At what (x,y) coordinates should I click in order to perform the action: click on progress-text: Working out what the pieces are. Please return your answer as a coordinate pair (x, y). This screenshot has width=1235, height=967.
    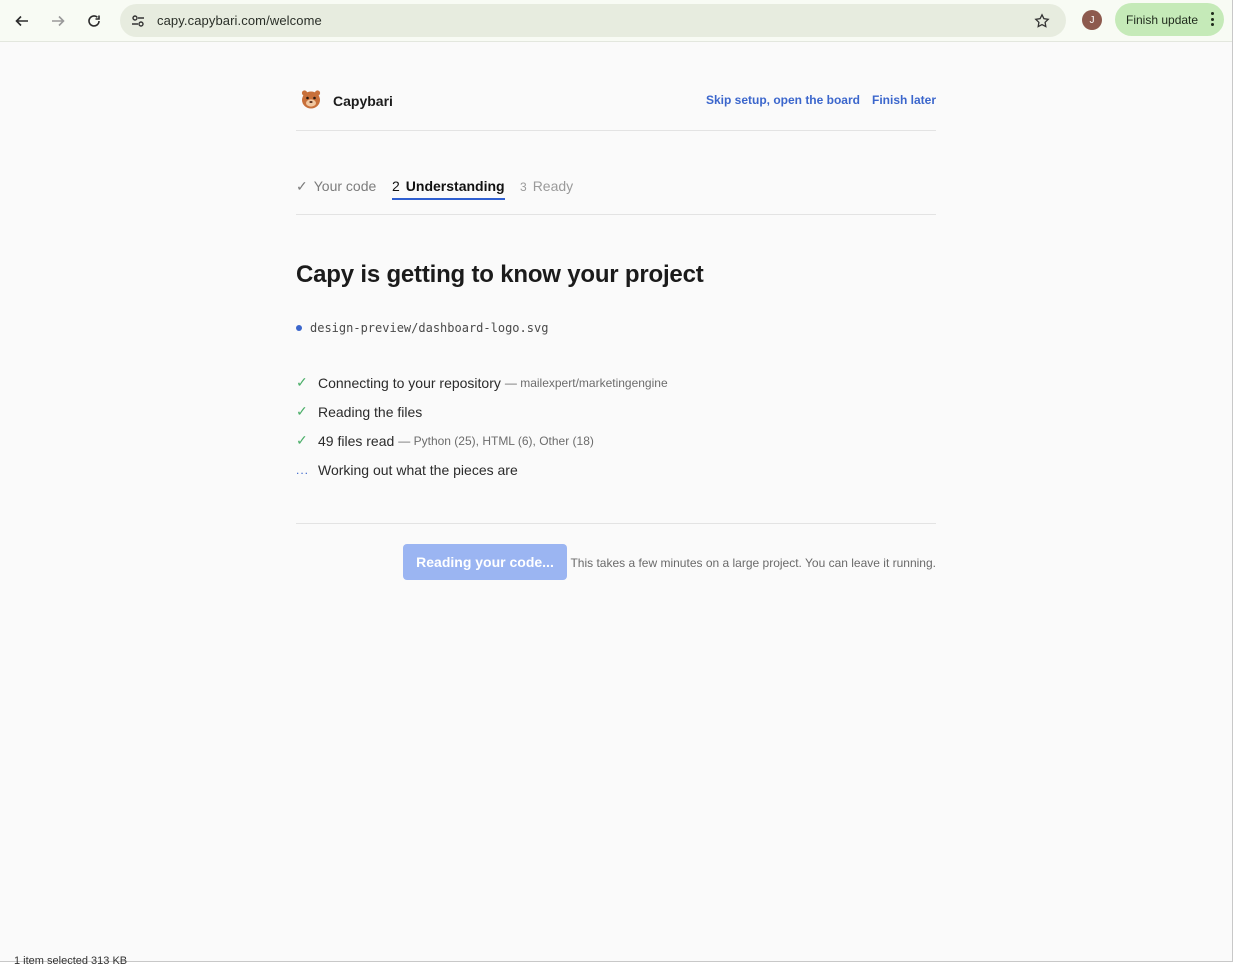
    Looking at the image, I should click on (418, 469).